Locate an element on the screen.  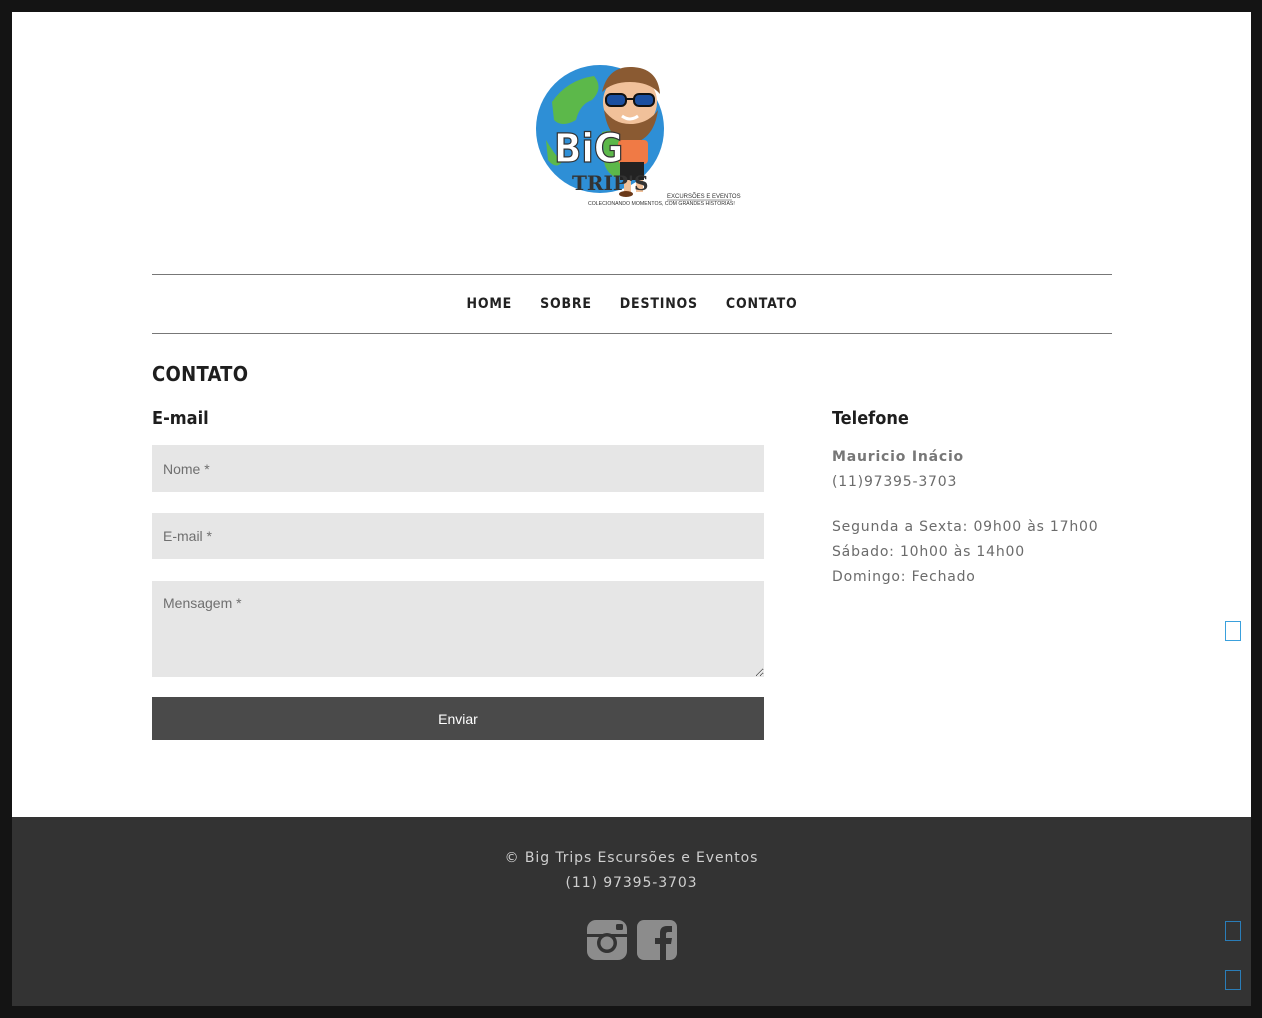
contact-name: Mauricio Inácio is located at coordinates (898, 457).